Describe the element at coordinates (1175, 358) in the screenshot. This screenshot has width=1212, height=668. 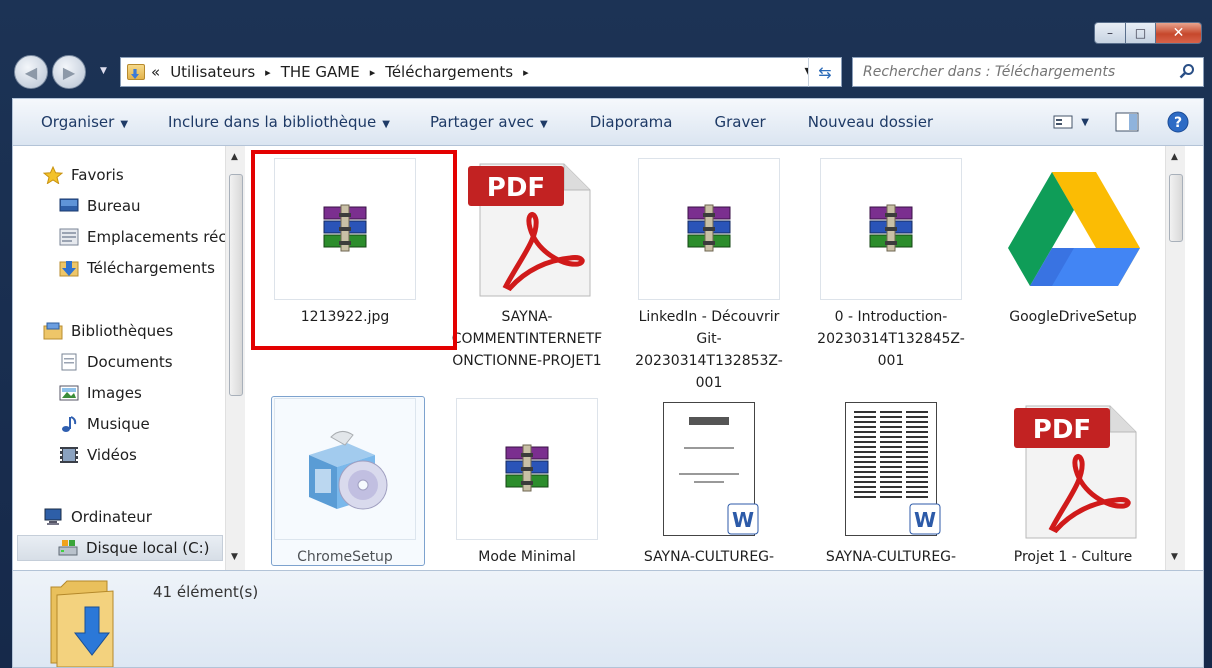
I see `file-view-scrollbar: ▲ ▼` at that location.